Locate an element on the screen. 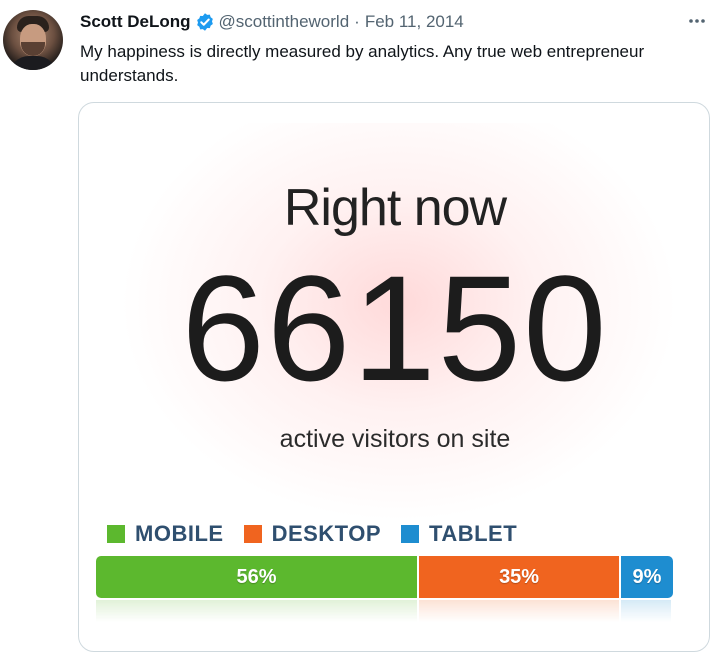 This screenshot has width=722, height=662. legend-item-desktop: DESKTOP is located at coordinates (312, 534).